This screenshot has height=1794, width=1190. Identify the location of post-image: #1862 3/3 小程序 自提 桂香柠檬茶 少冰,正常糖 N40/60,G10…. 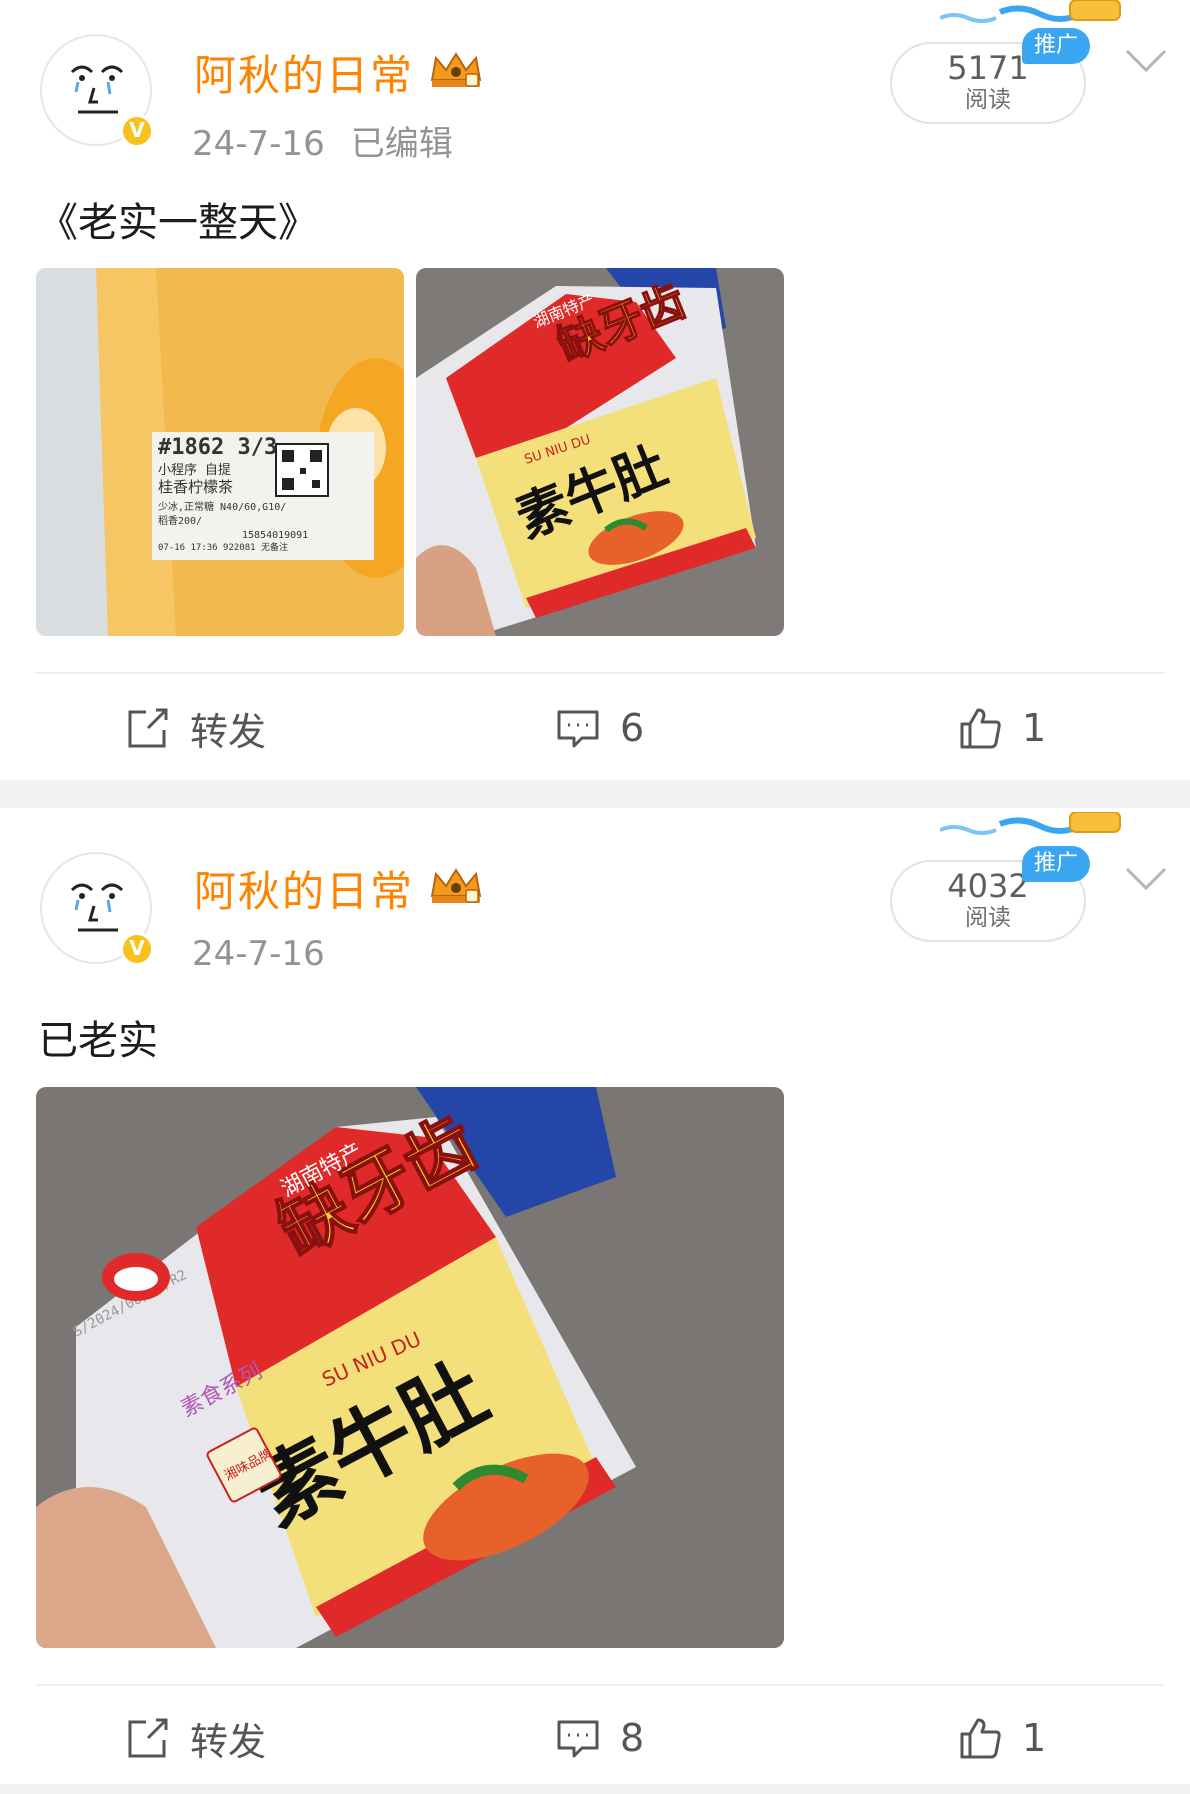
(220, 452).